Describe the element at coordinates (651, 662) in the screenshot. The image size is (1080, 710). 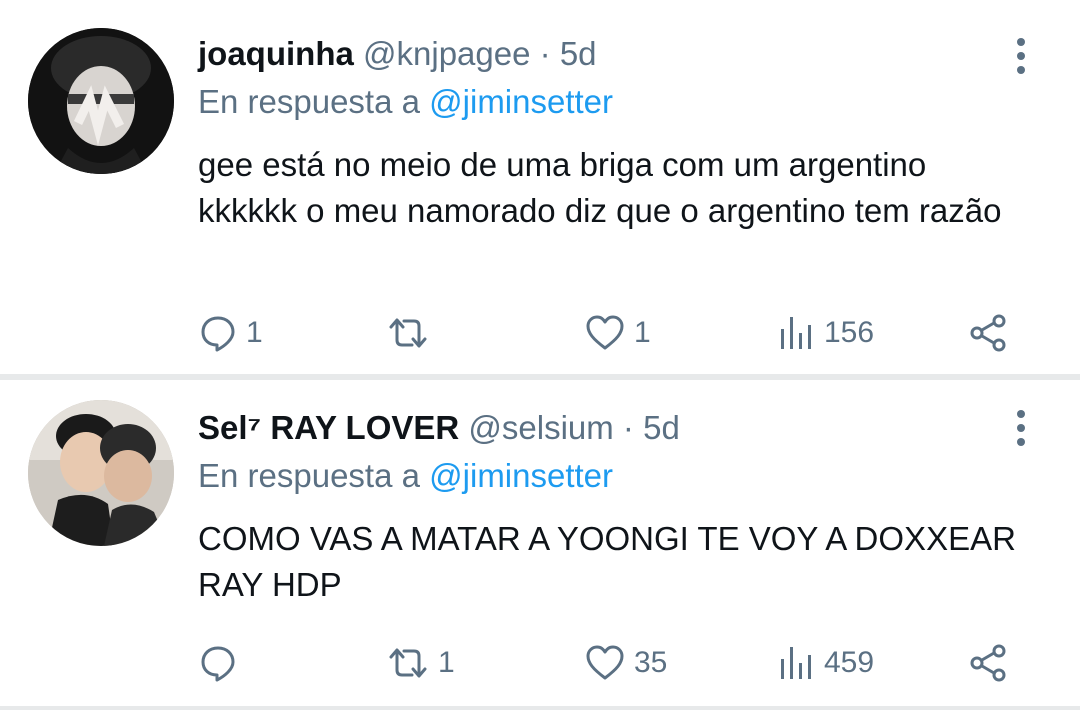
I see `like-count: 35` at that location.